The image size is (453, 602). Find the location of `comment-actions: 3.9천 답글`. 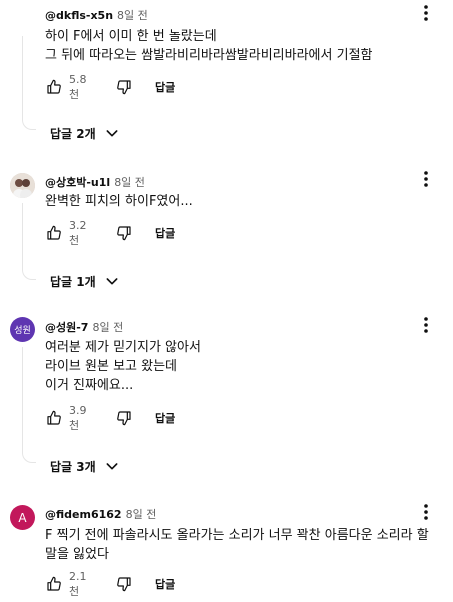

comment-actions: 3.9천 답글 is located at coordinates (110, 418).